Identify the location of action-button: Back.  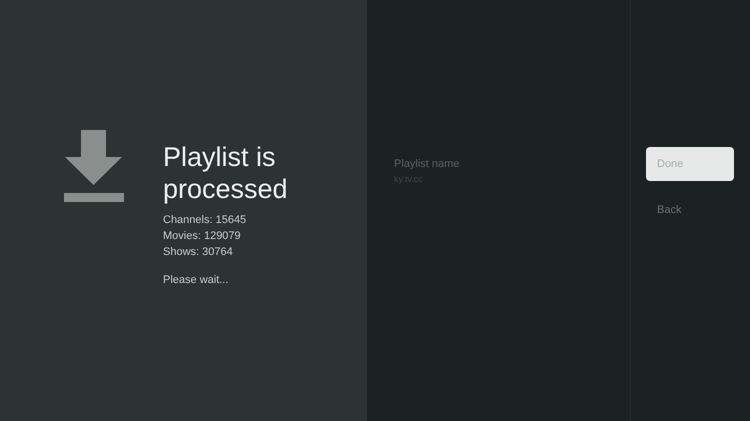
(690, 210).